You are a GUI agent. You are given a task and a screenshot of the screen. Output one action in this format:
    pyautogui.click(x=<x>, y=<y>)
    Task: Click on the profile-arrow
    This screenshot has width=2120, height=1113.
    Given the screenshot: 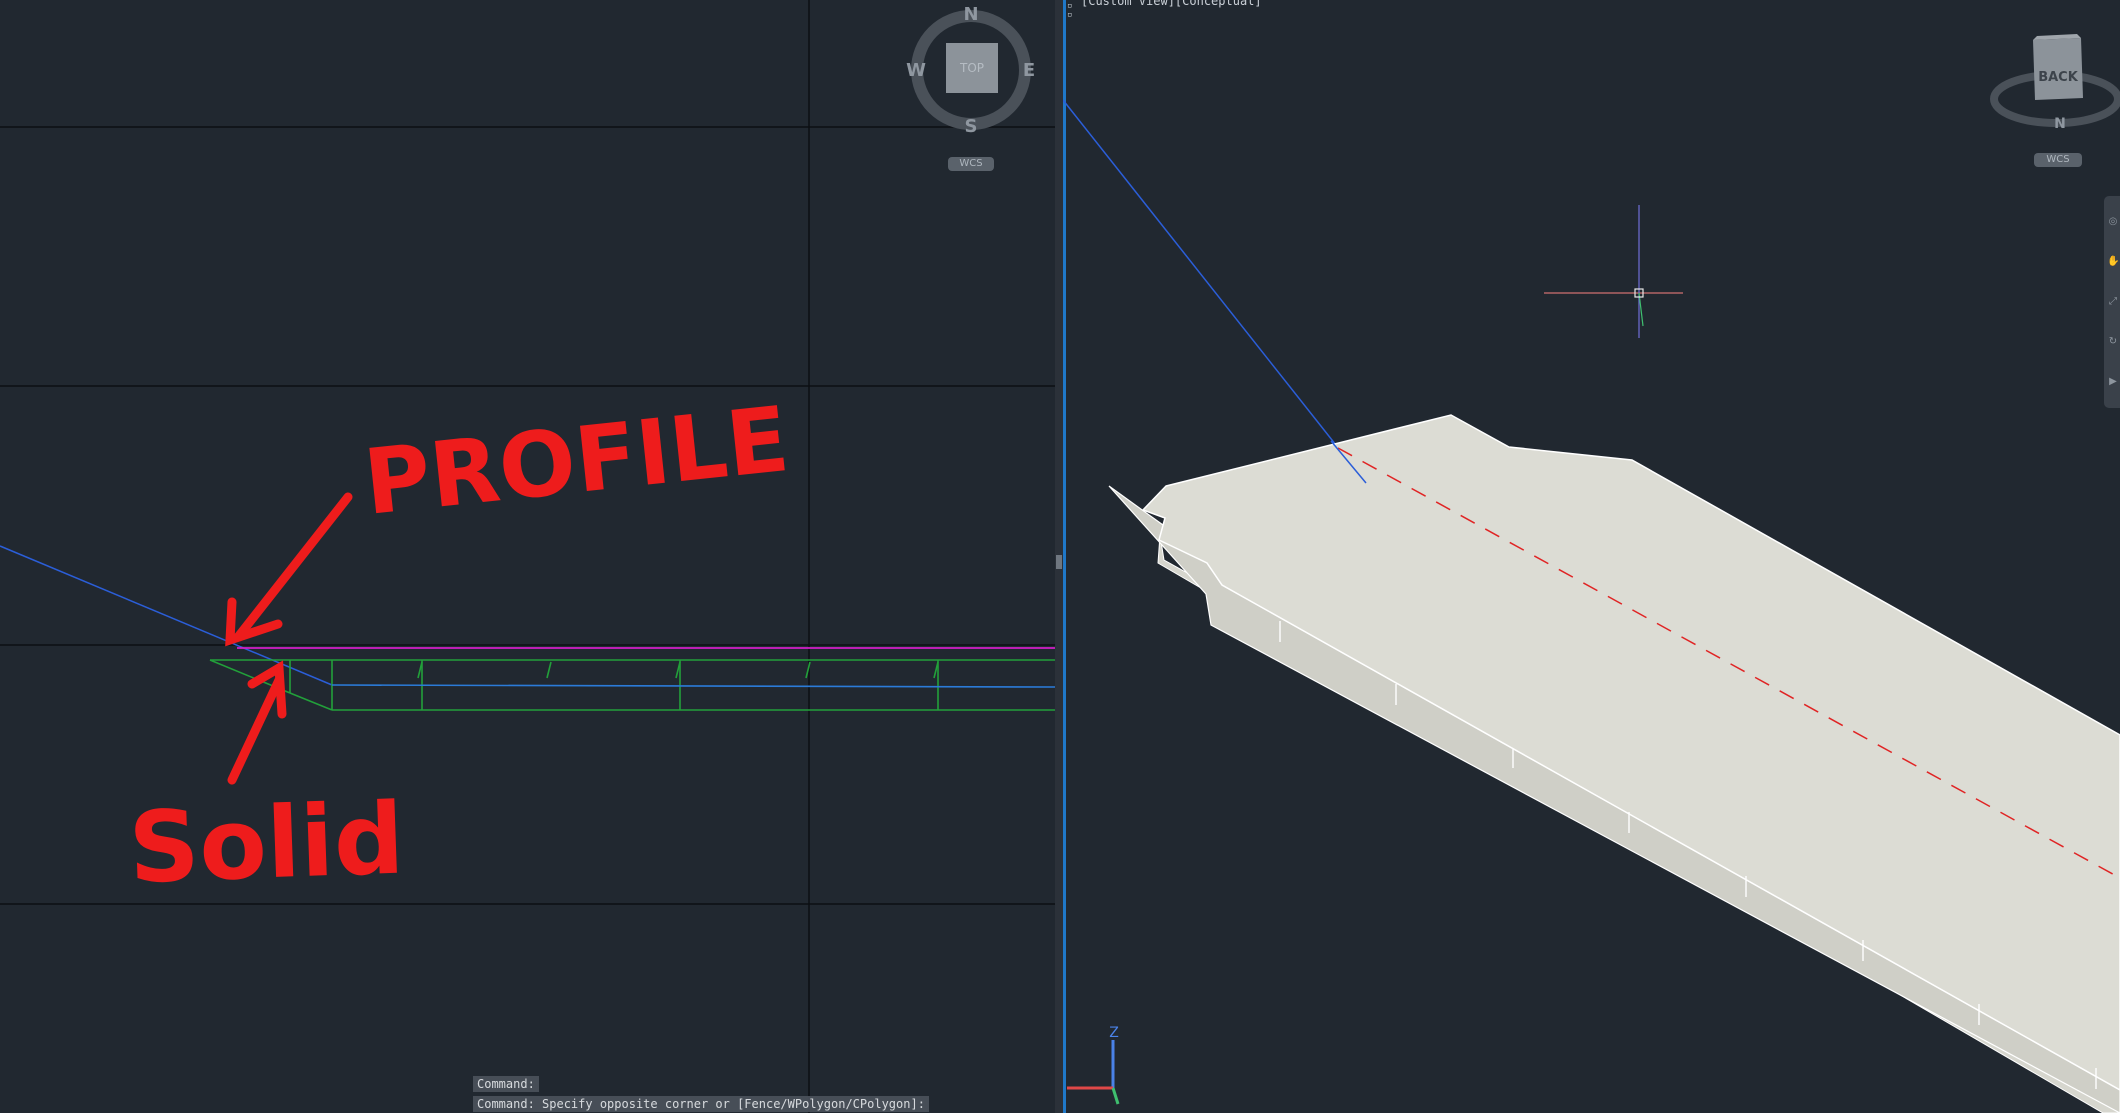 What is the action you would take?
    pyautogui.click(x=293, y=567)
    